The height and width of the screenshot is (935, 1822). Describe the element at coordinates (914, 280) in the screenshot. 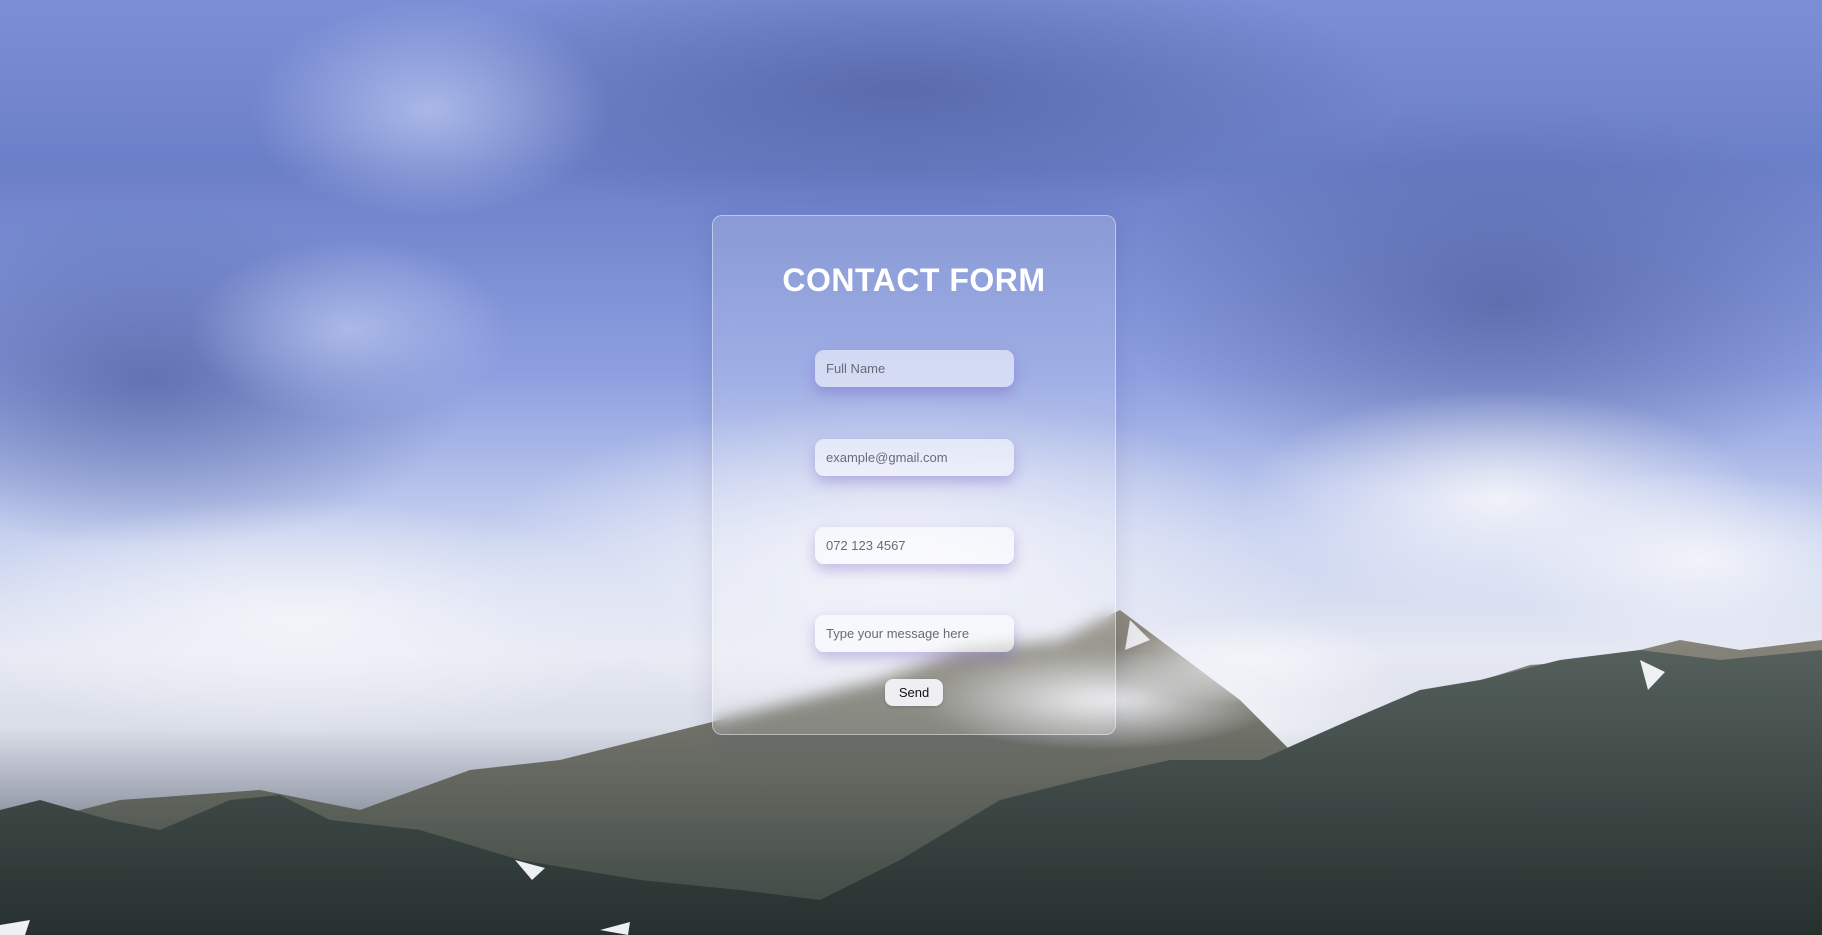

I see `form-title: CONTACT FORM` at that location.